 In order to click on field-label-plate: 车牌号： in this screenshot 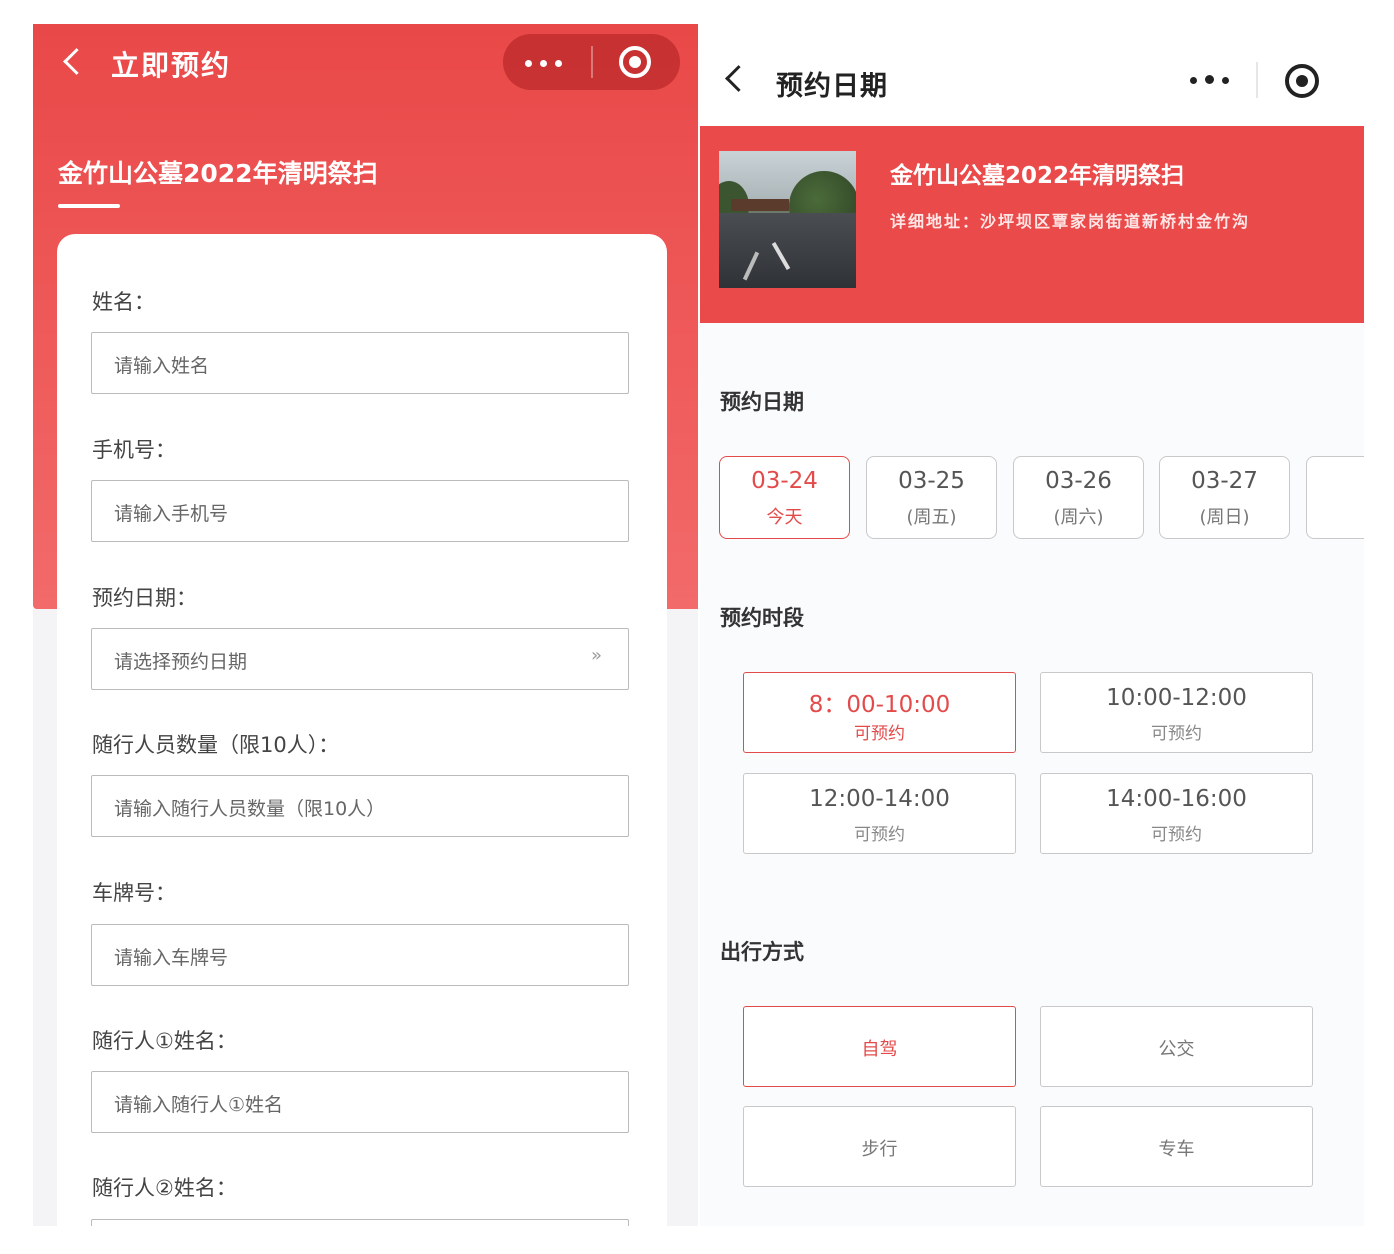, I will do `click(134, 893)`.